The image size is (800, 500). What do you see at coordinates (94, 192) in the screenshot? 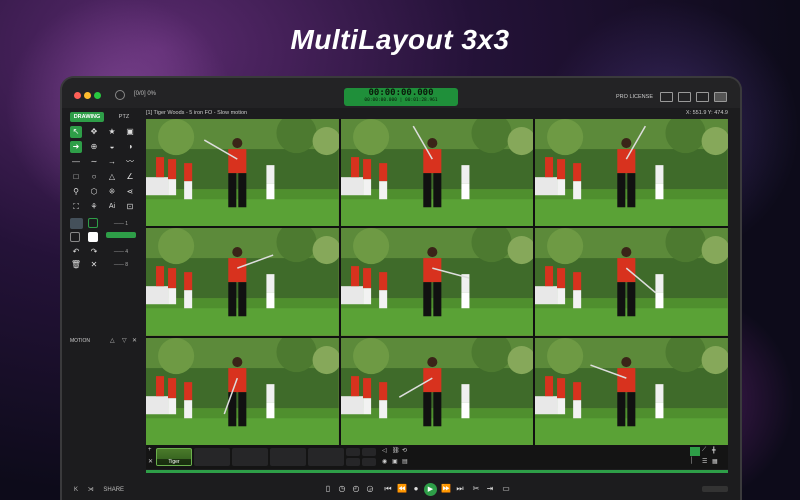
I see `spotlight-tool-icon: ⬡` at bounding box center [94, 192].